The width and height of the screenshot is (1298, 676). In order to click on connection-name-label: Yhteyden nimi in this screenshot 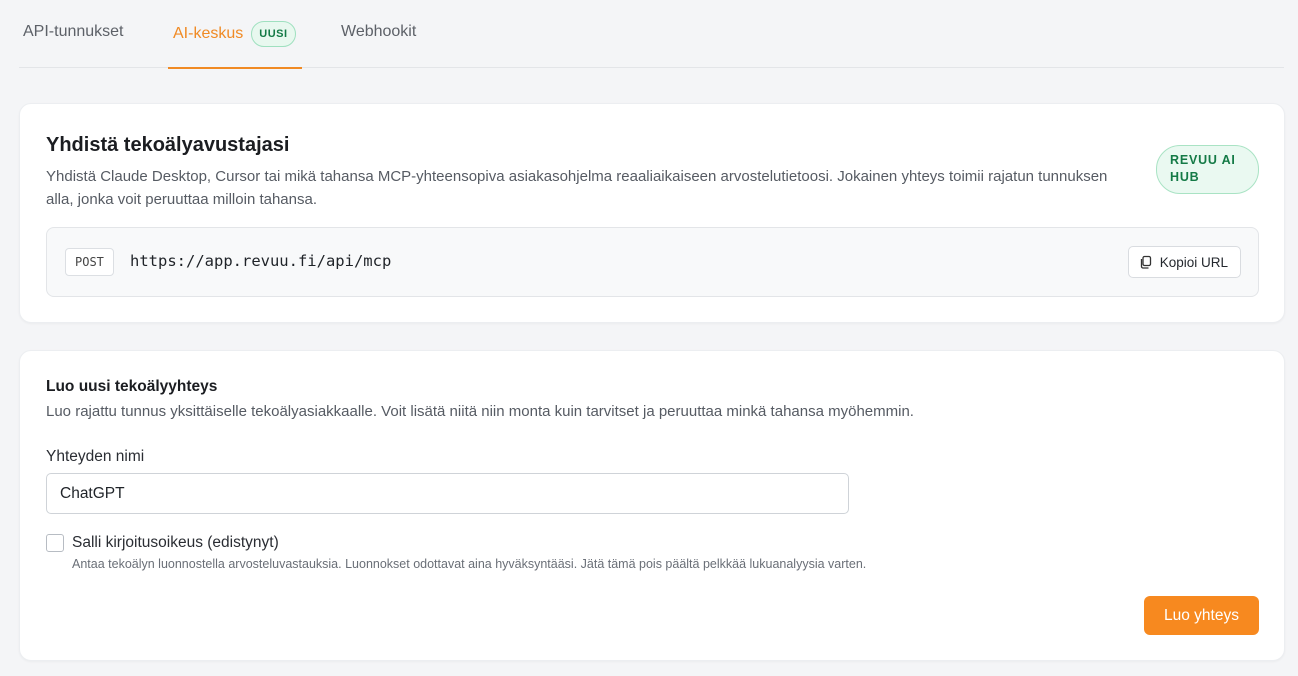, I will do `click(95, 456)`.